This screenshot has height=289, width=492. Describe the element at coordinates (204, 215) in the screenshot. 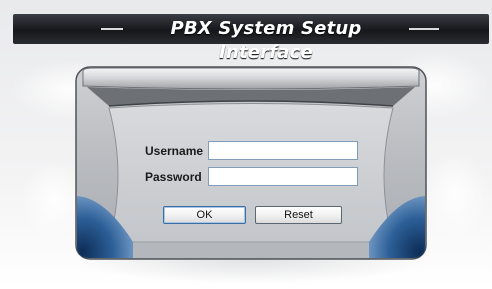

I see `ok-button: OK` at that location.